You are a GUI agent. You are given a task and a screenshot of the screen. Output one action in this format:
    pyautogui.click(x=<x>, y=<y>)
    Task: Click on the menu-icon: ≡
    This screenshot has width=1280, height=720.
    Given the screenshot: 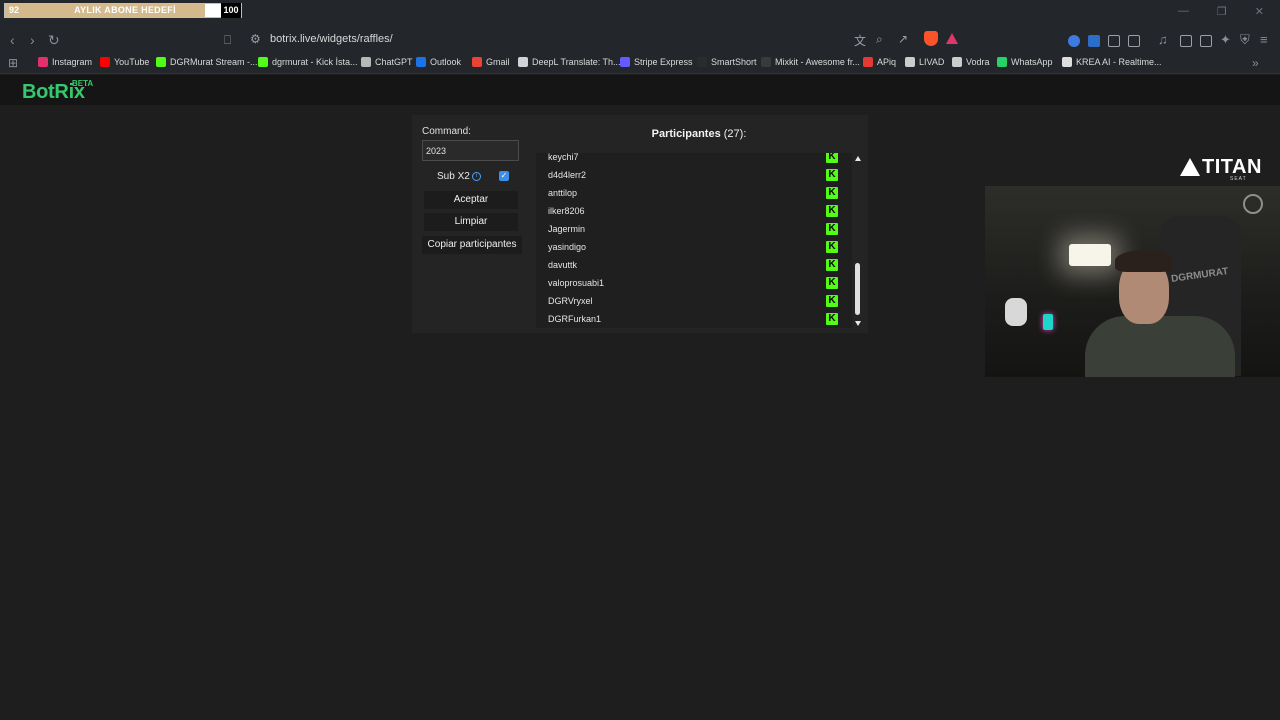 What is the action you would take?
    pyautogui.click(x=1264, y=40)
    